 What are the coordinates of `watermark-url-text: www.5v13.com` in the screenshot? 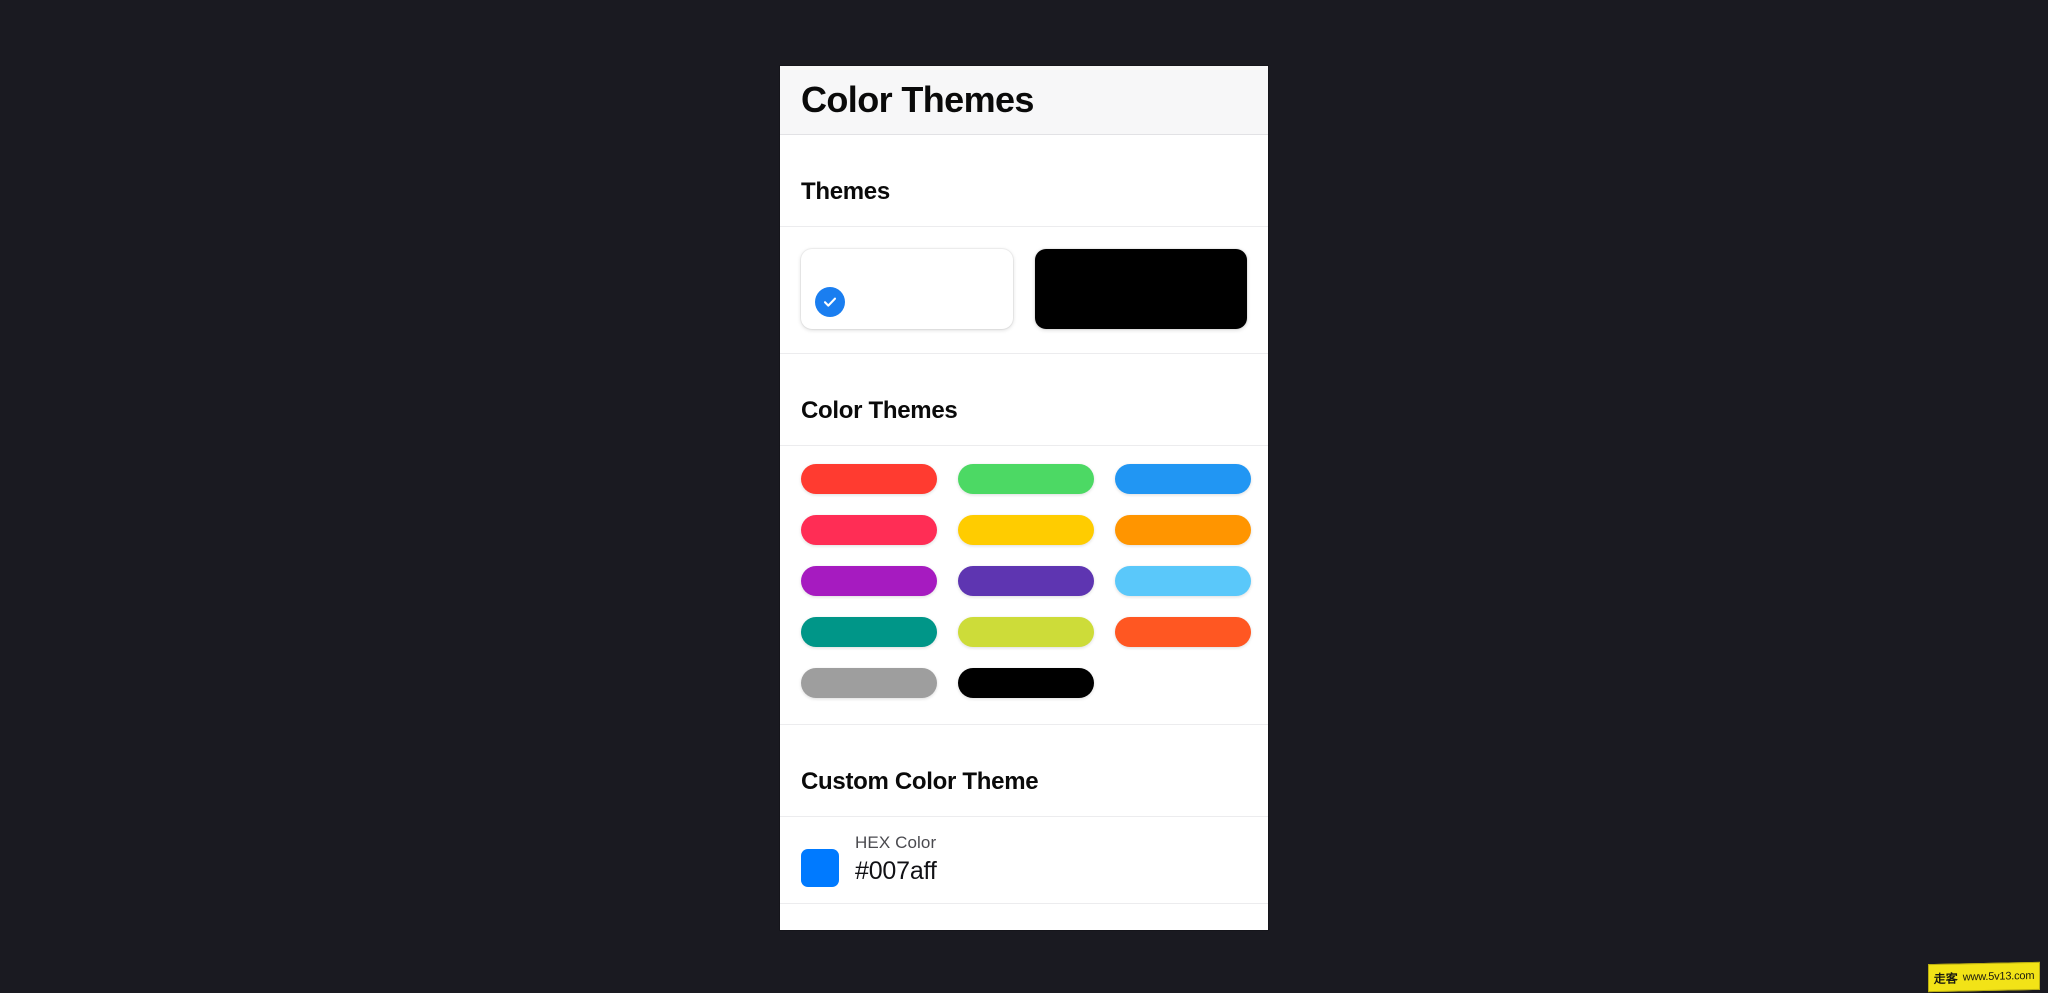 It's located at (1998, 976).